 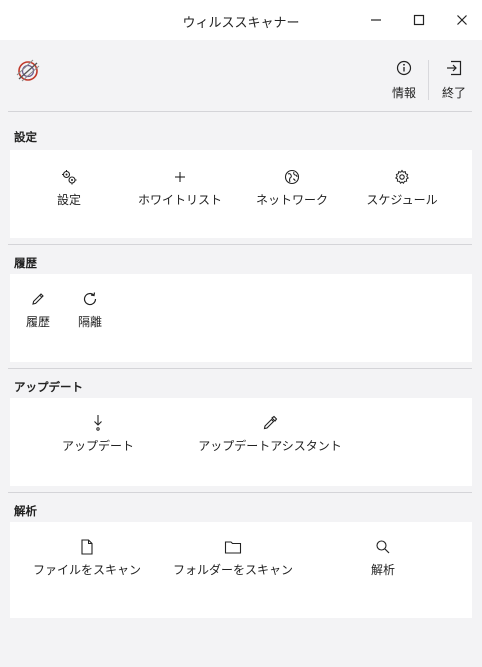 I want to click on info-icon, so click(x=404, y=68).